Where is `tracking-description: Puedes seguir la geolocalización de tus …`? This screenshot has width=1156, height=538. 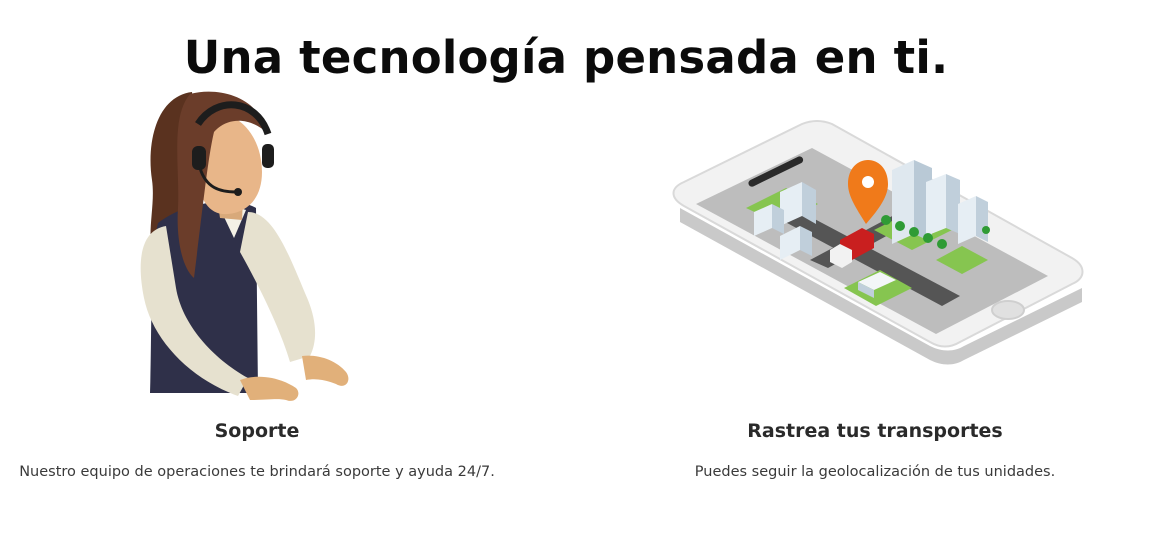 tracking-description: Puedes seguir la geolocalización de tus … is located at coordinates (875, 472).